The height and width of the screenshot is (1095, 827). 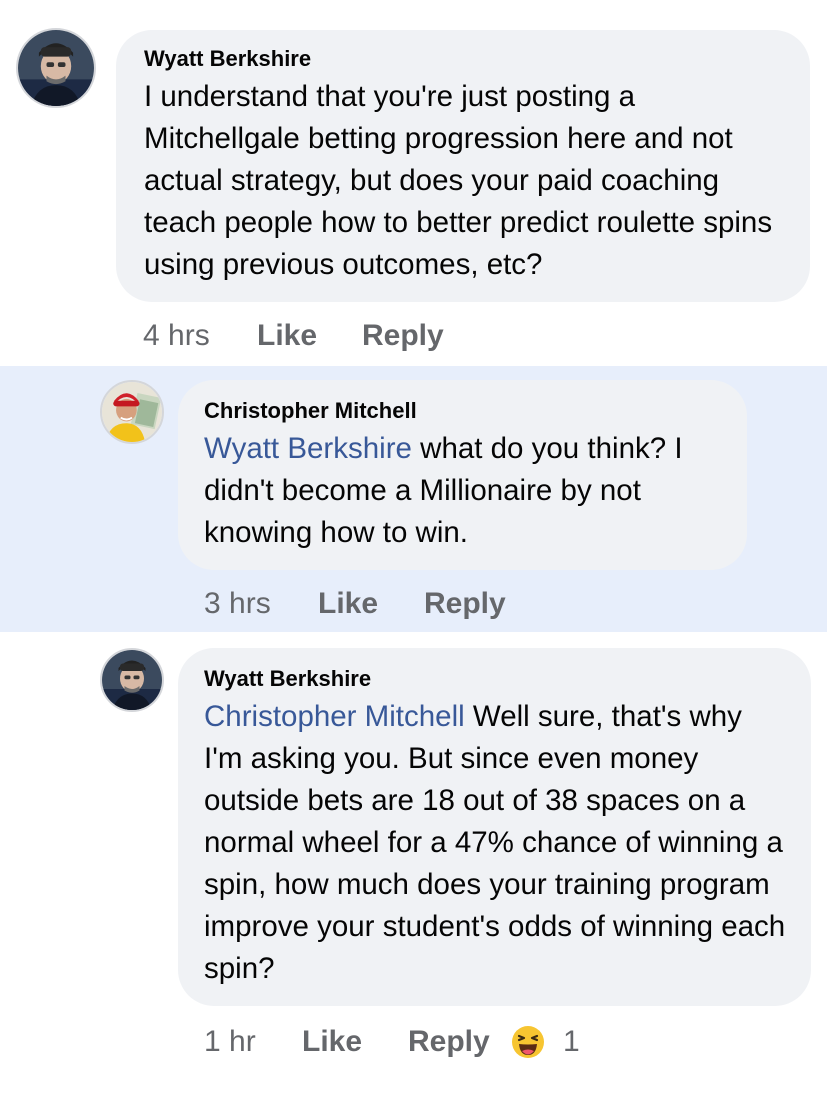 What do you see at coordinates (200, 336) in the screenshot?
I see `comment-timestamp: 4 hrs` at bounding box center [200, 336].